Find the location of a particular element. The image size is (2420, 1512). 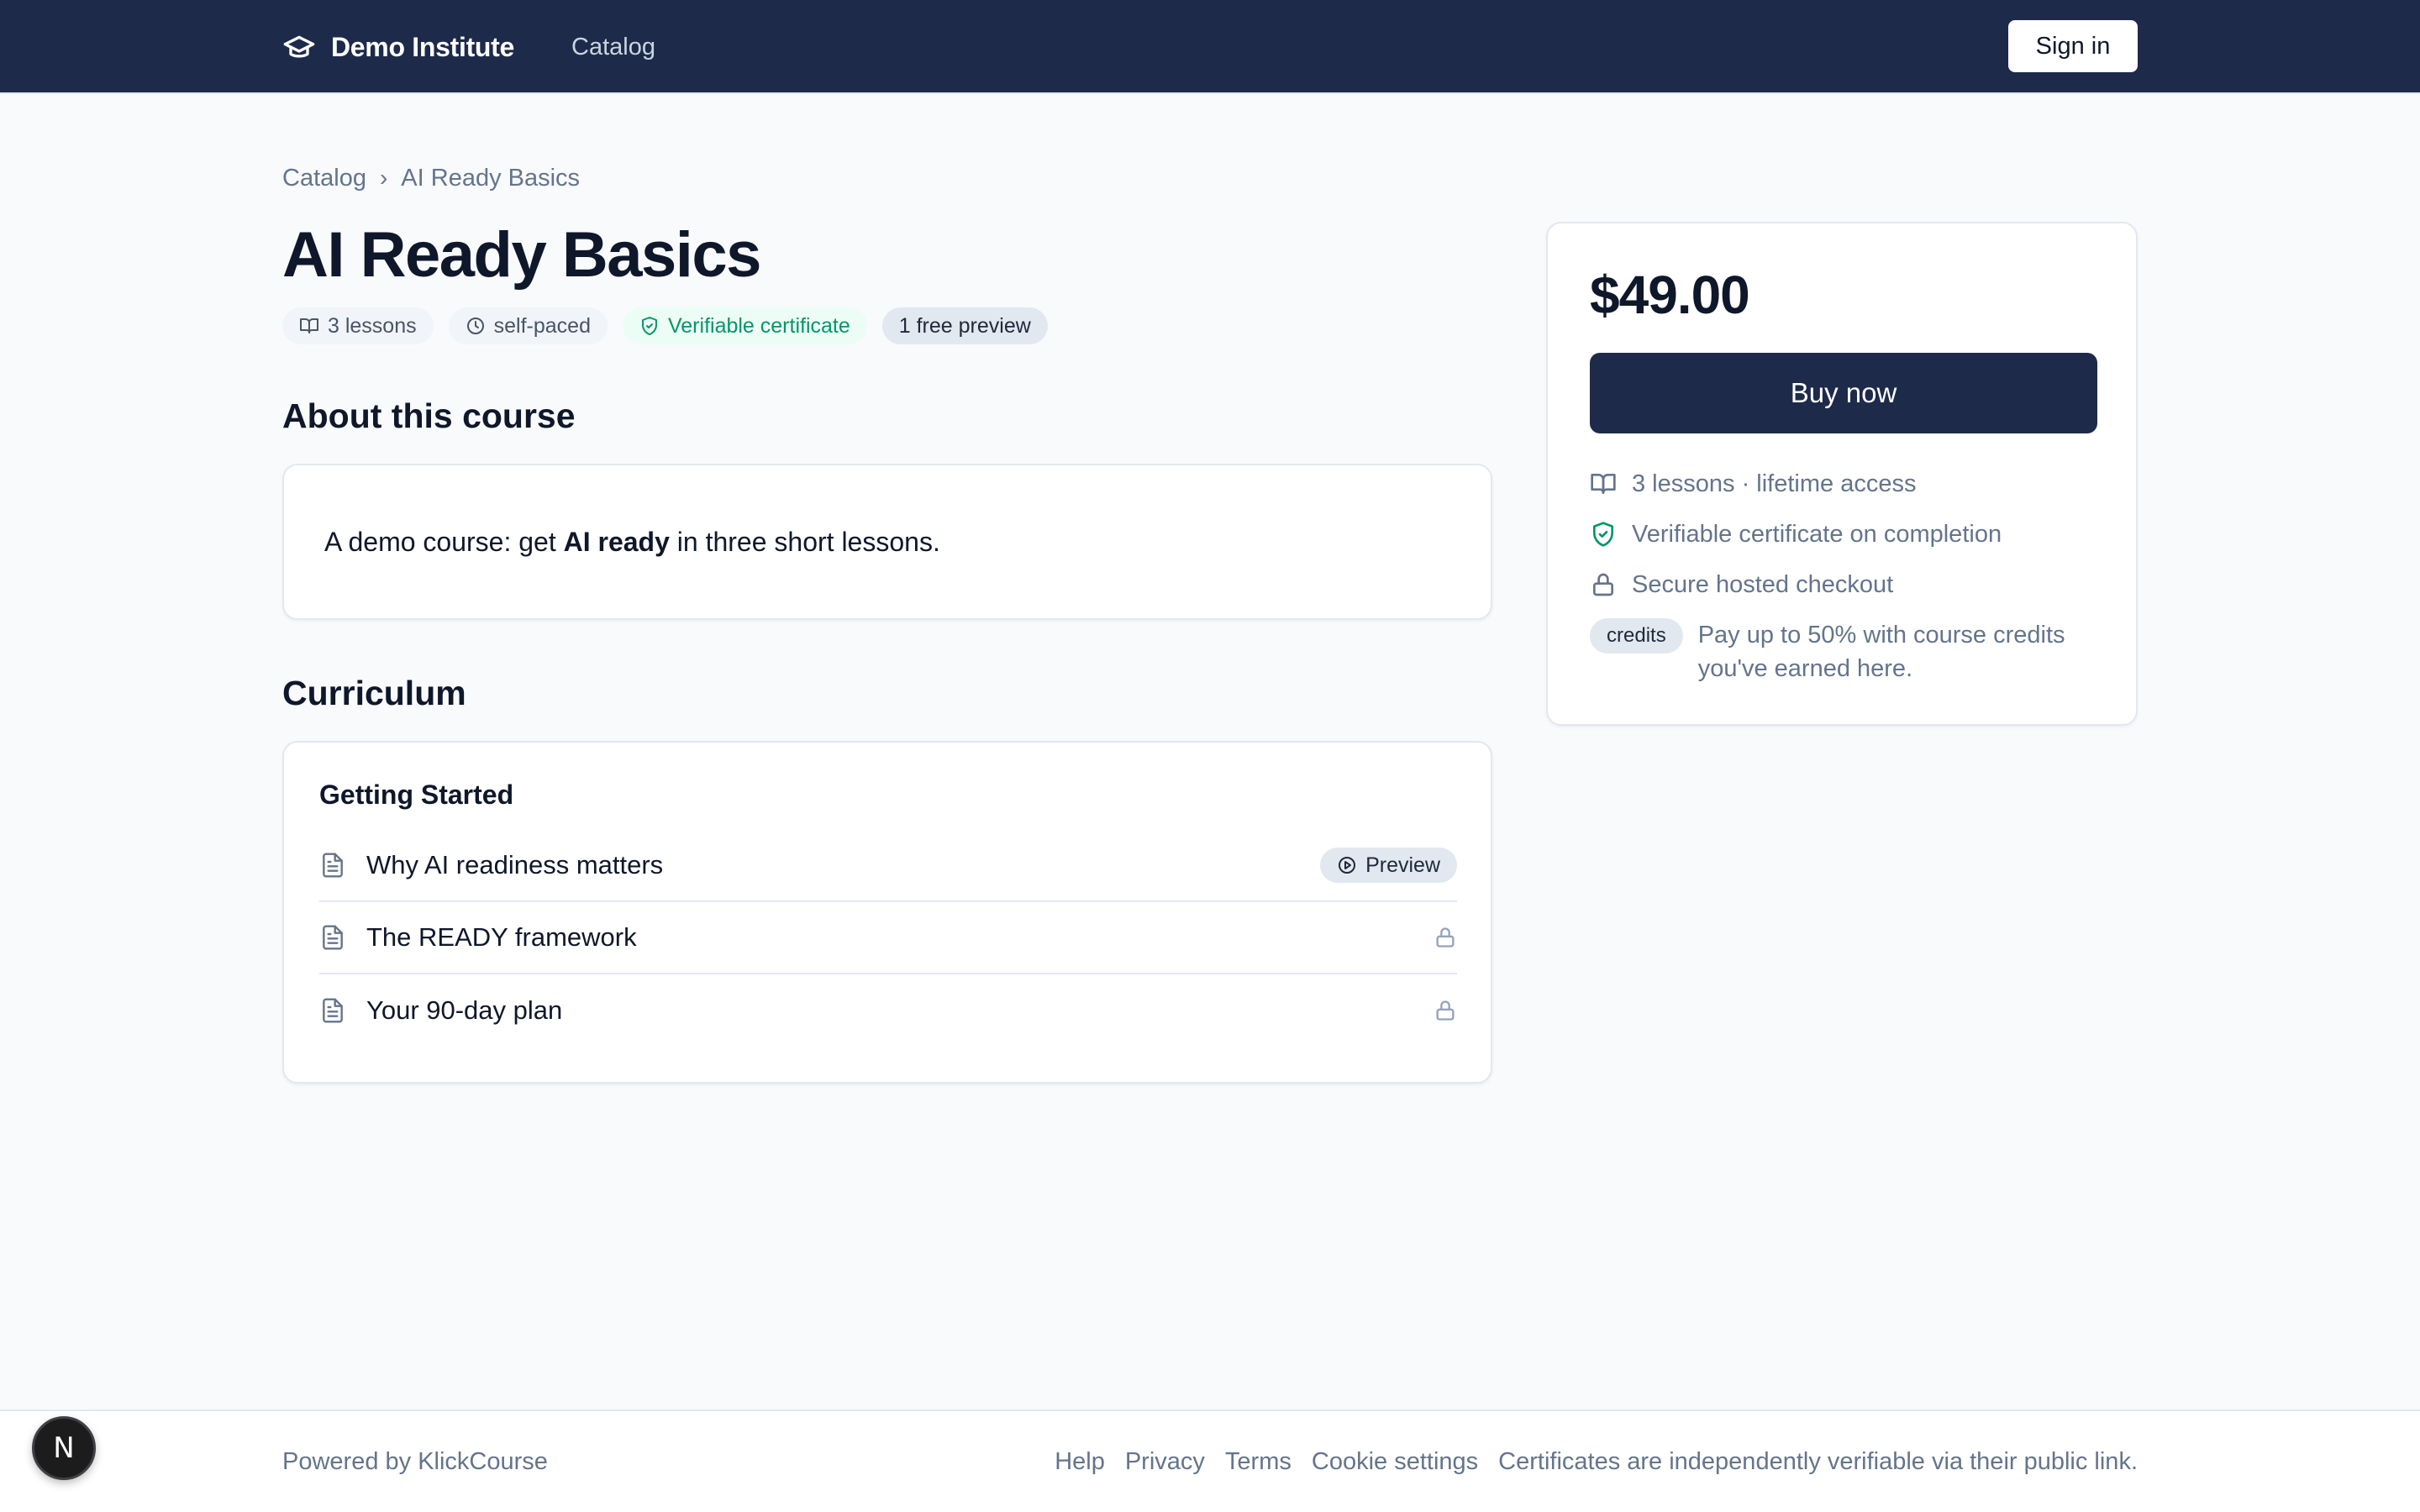

footer-terms-link: Terms is located at coordinates (1258, 1462).